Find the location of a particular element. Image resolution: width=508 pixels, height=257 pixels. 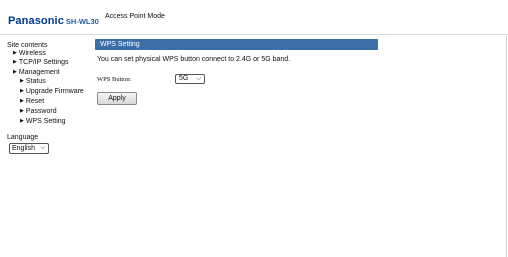

sidebar-item-label: Wireless is located at coordinates (32, 53).